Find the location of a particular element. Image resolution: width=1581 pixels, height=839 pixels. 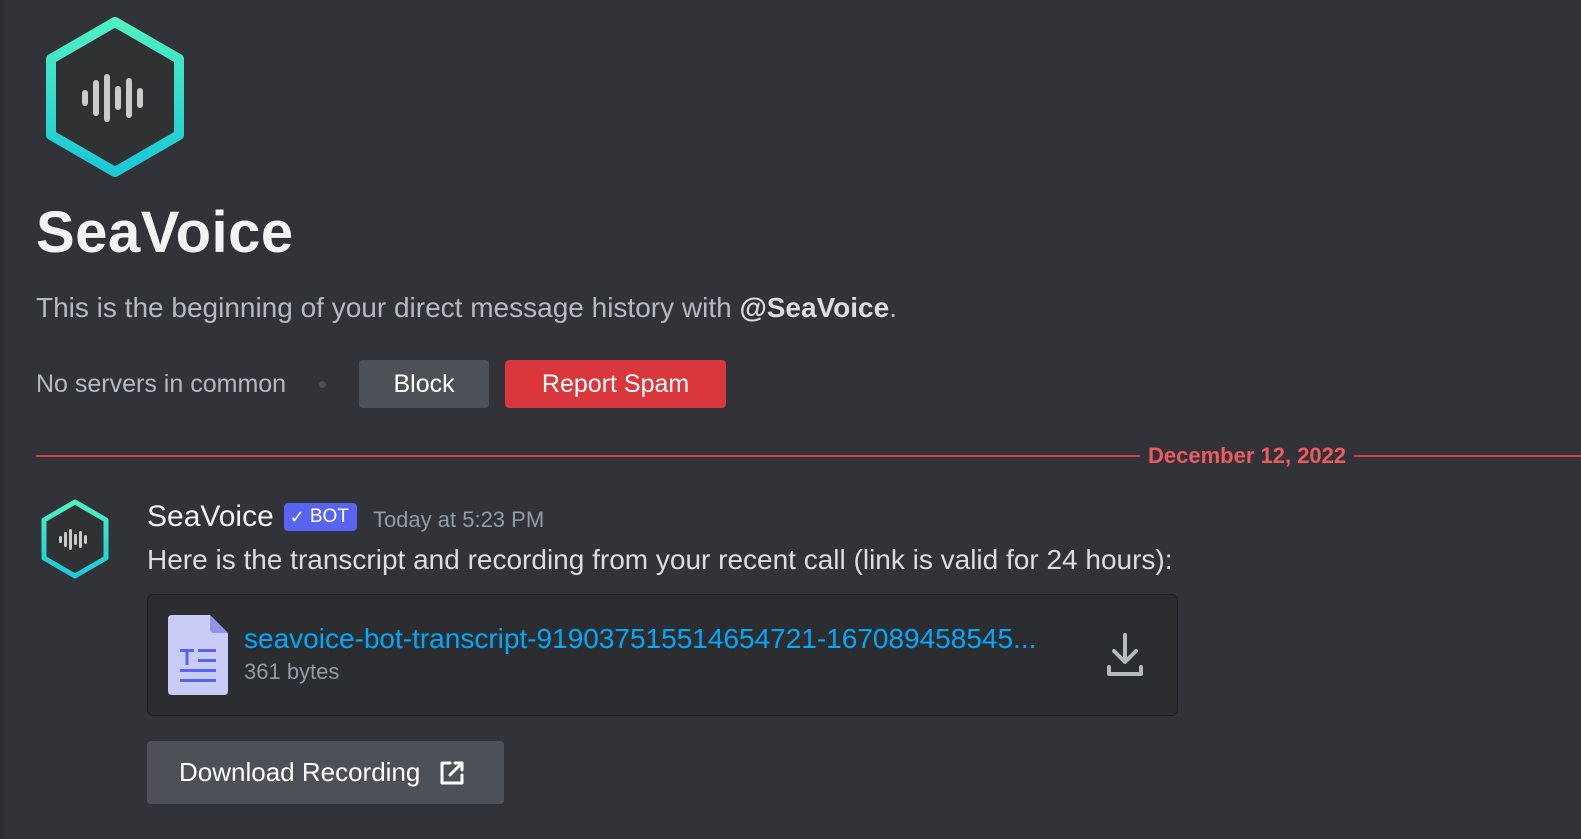

profile-name: SeaVoice is located at coordinates (165, 232).